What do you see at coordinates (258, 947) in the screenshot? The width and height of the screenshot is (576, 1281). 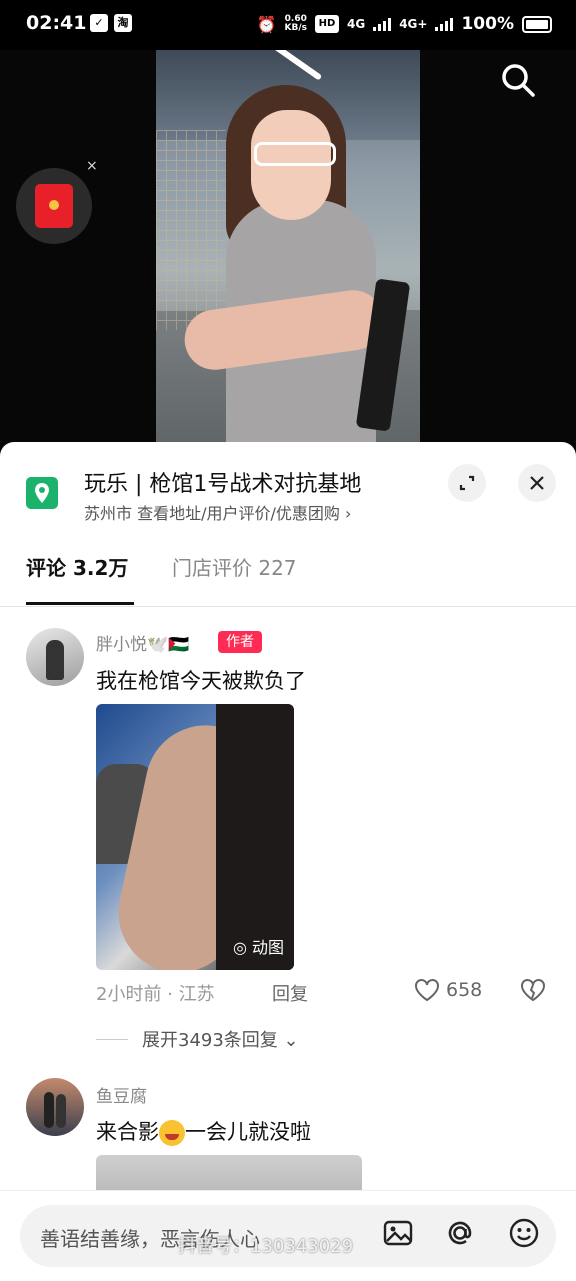 I see `gif-badge: ◎ 动图` at bounding box center [258, 947].